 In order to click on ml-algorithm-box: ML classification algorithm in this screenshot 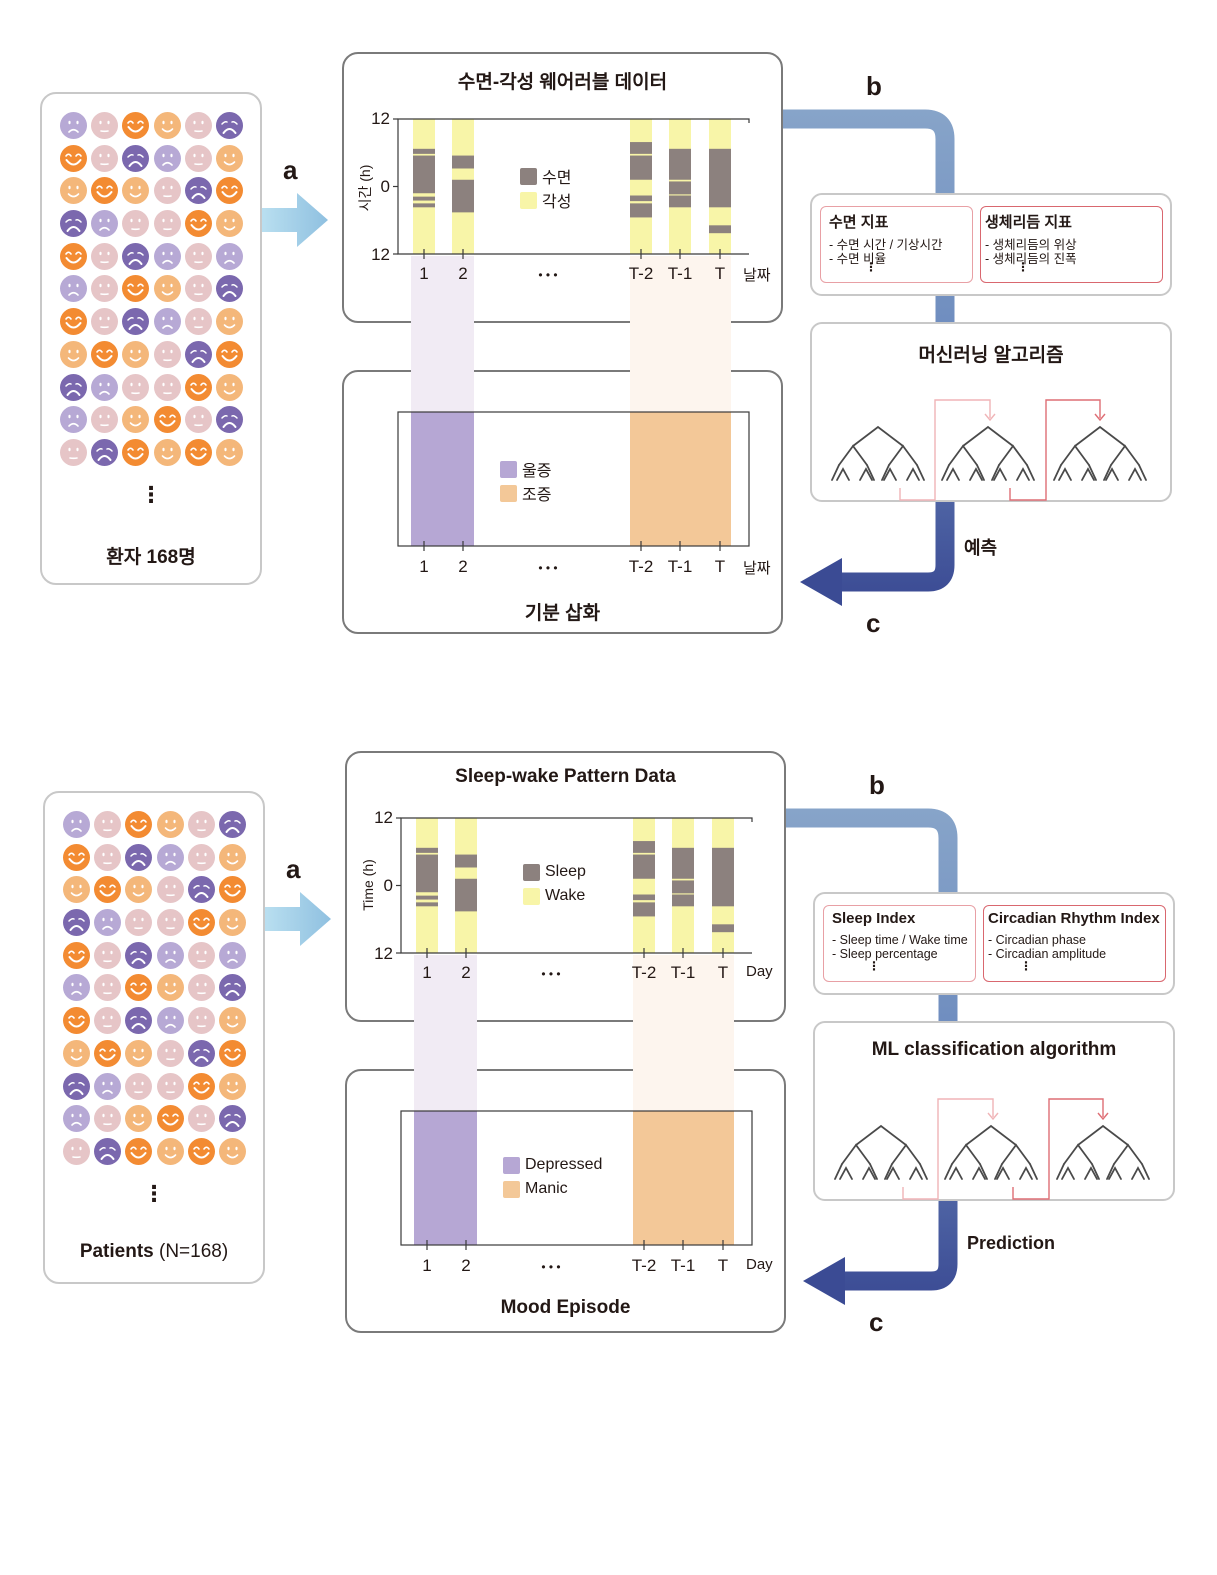, I will do `click(994, 1111)`.